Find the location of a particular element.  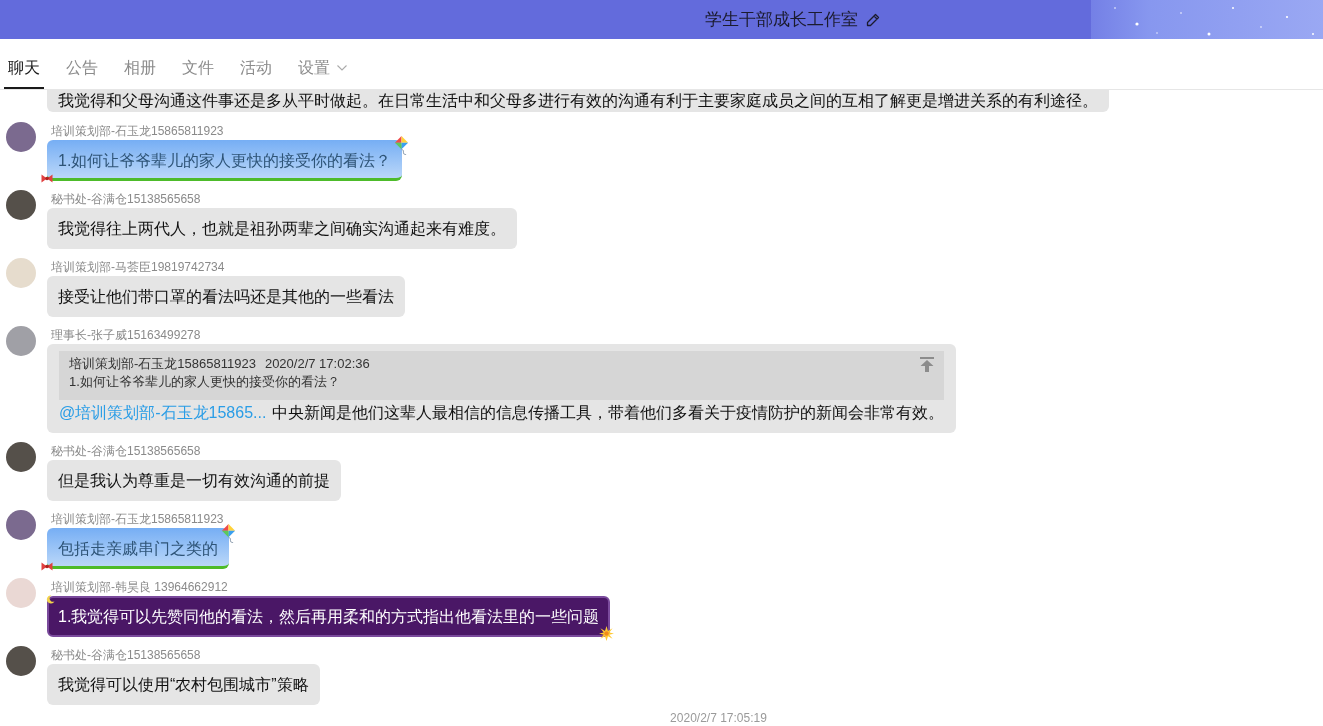

message-text: 中央新闻是他们这辈人最相信的信息传播工具，带着他们多看关于疫情防护的新闻会非常有效。 is located at coordinates (608, 413).